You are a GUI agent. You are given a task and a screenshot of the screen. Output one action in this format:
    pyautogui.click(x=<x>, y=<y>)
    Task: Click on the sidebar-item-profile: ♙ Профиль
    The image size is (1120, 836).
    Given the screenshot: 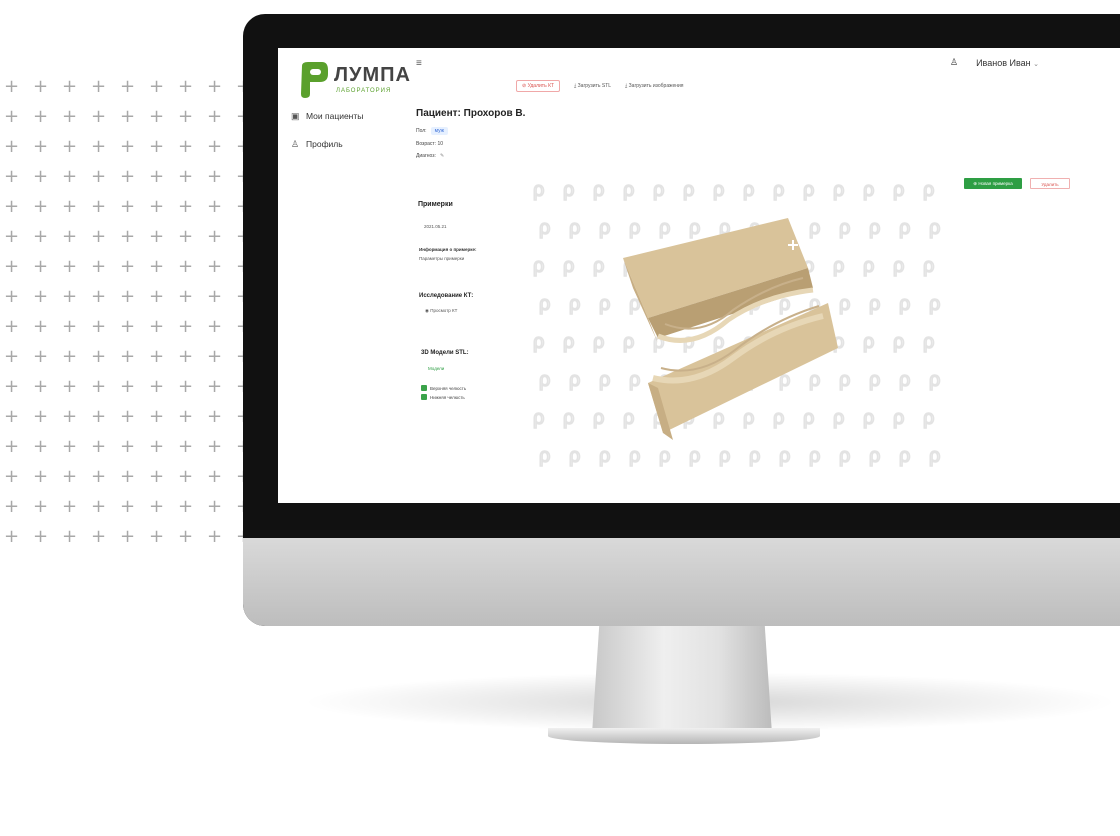 What is the action you would take?
    pyautogui.click(x=317, y=144)
    